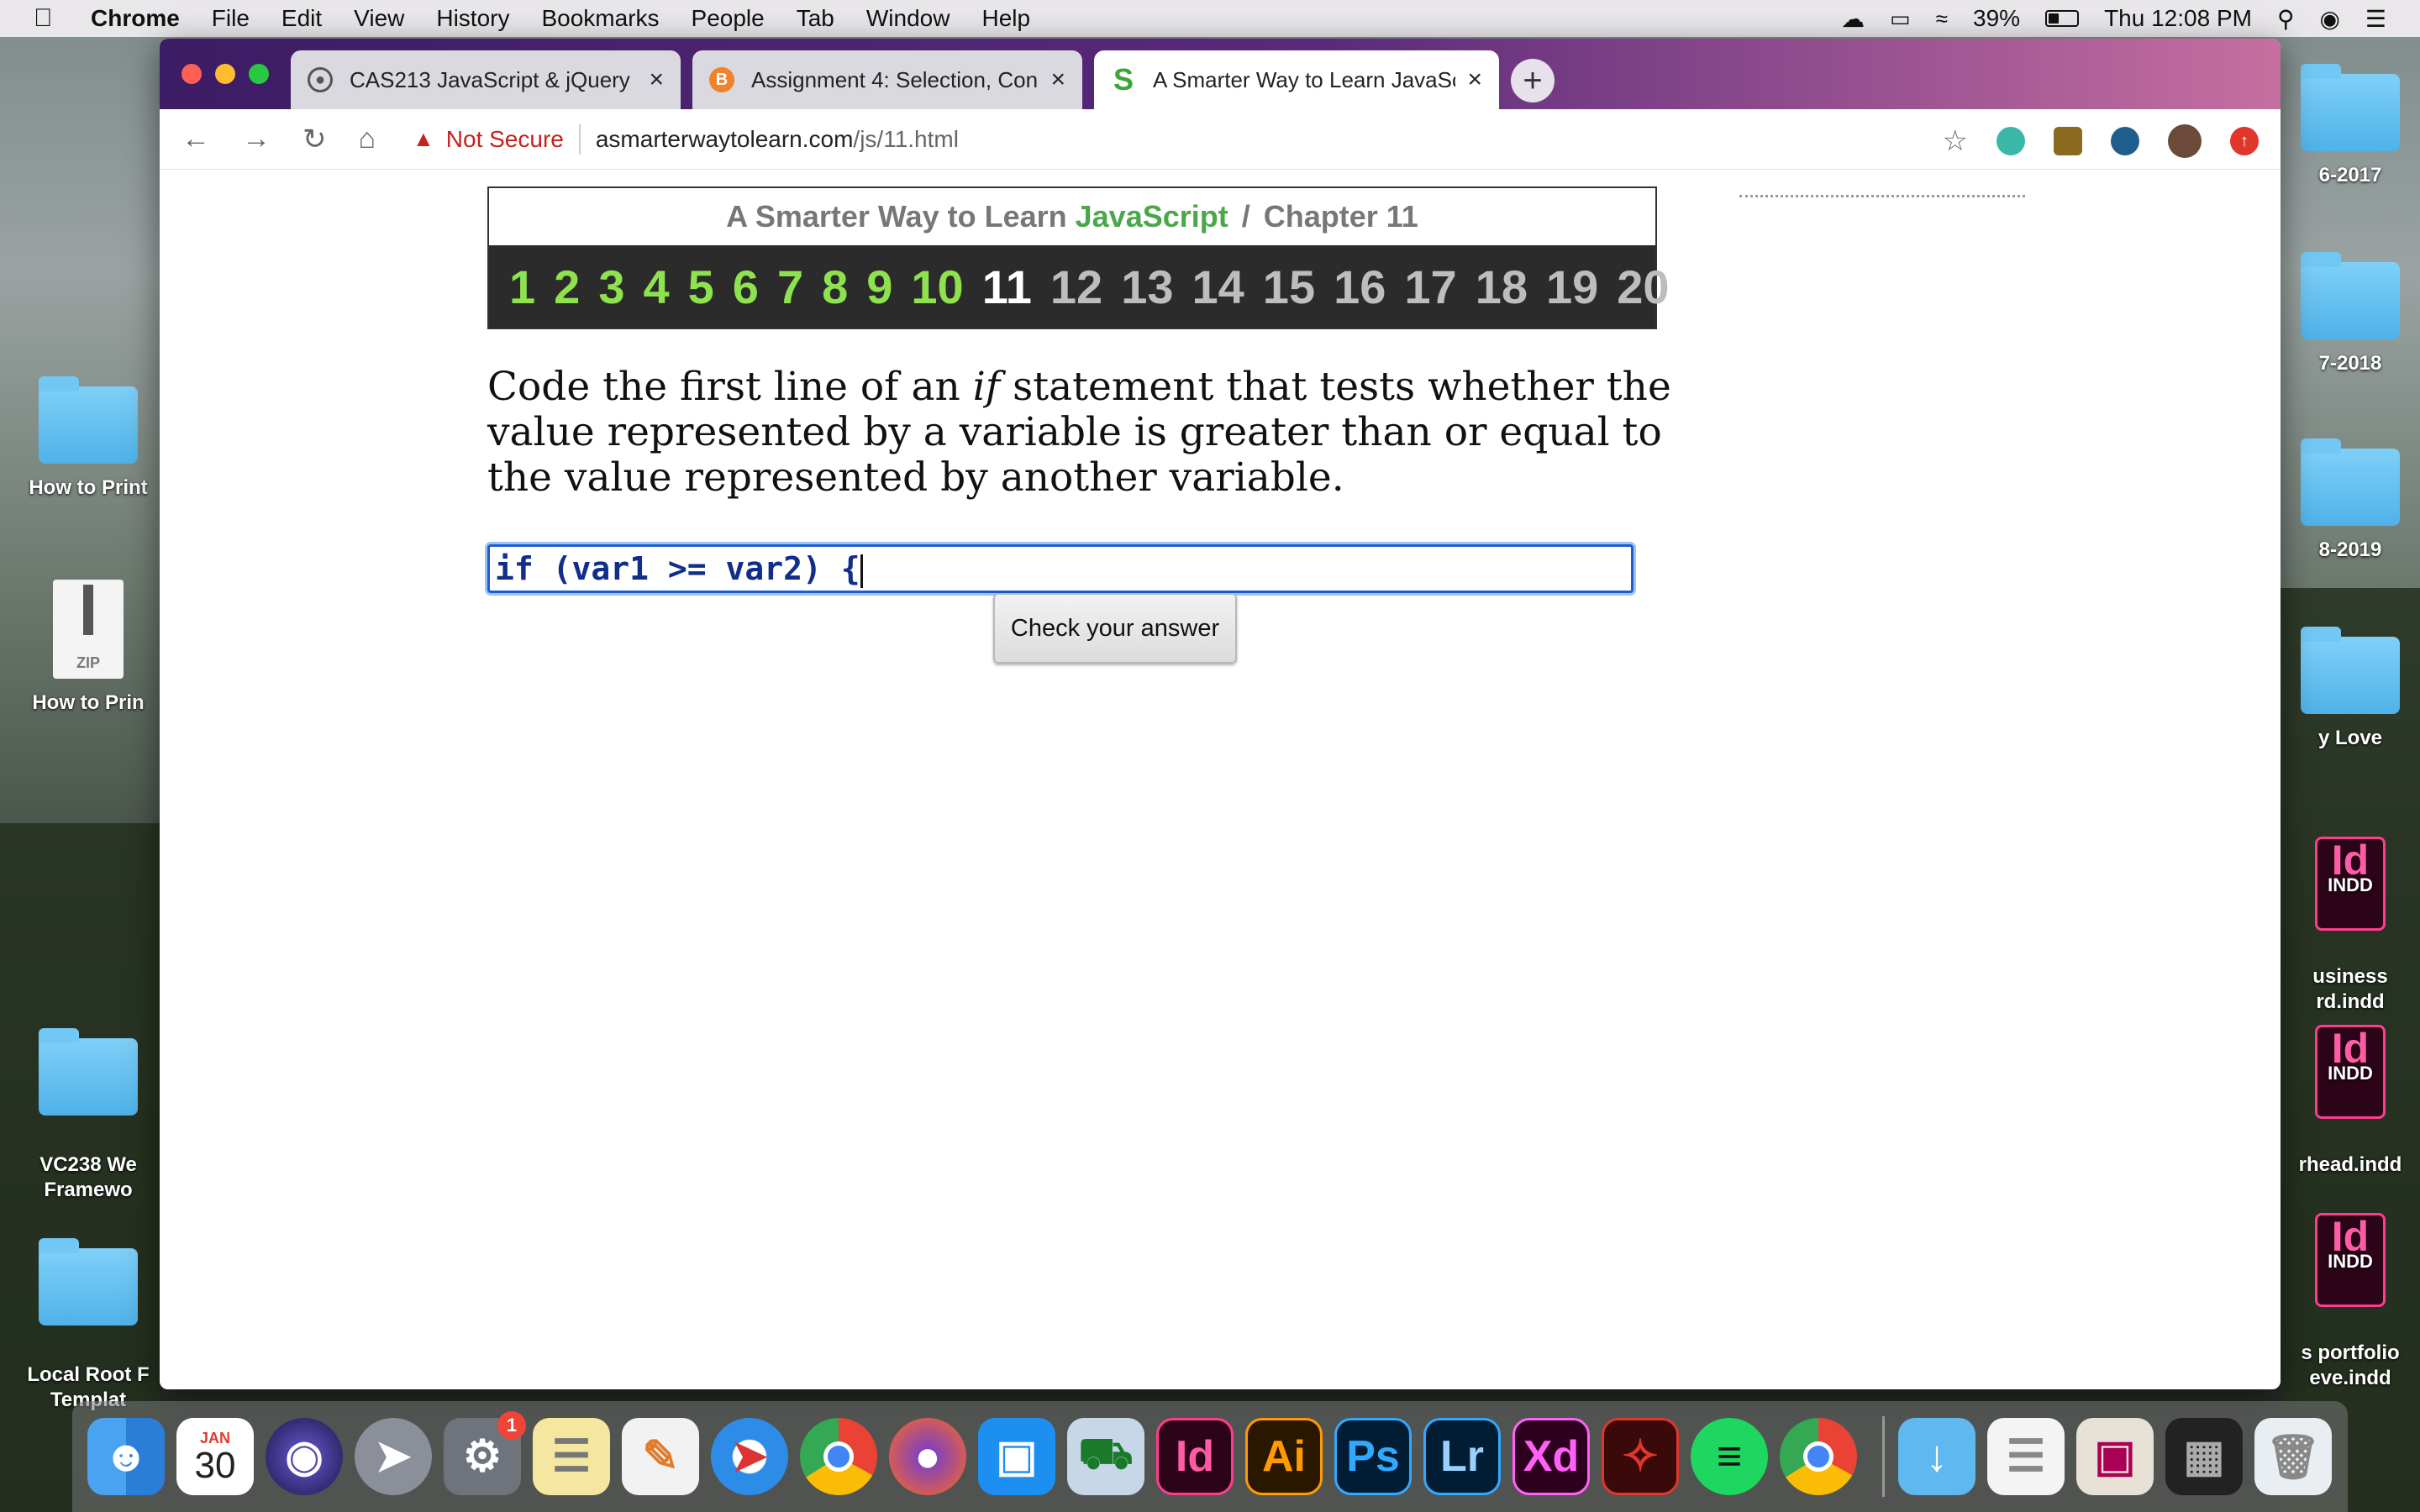  What do you see at coordinates (1076, 287) in the screenshot?
I see `chapter-link-12: 12` at bounding box center [1076, 287].